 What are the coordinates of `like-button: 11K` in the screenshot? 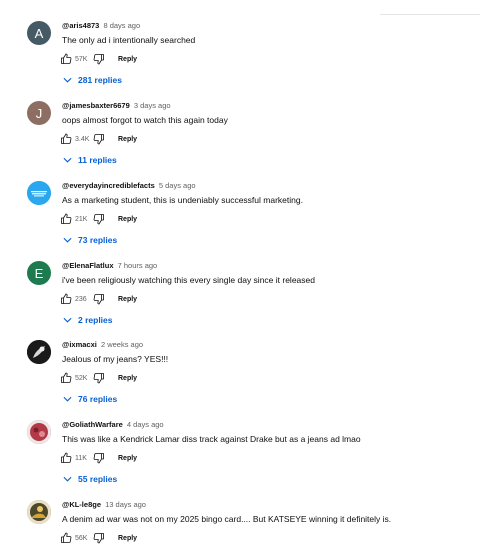 It's located at (76, 458).